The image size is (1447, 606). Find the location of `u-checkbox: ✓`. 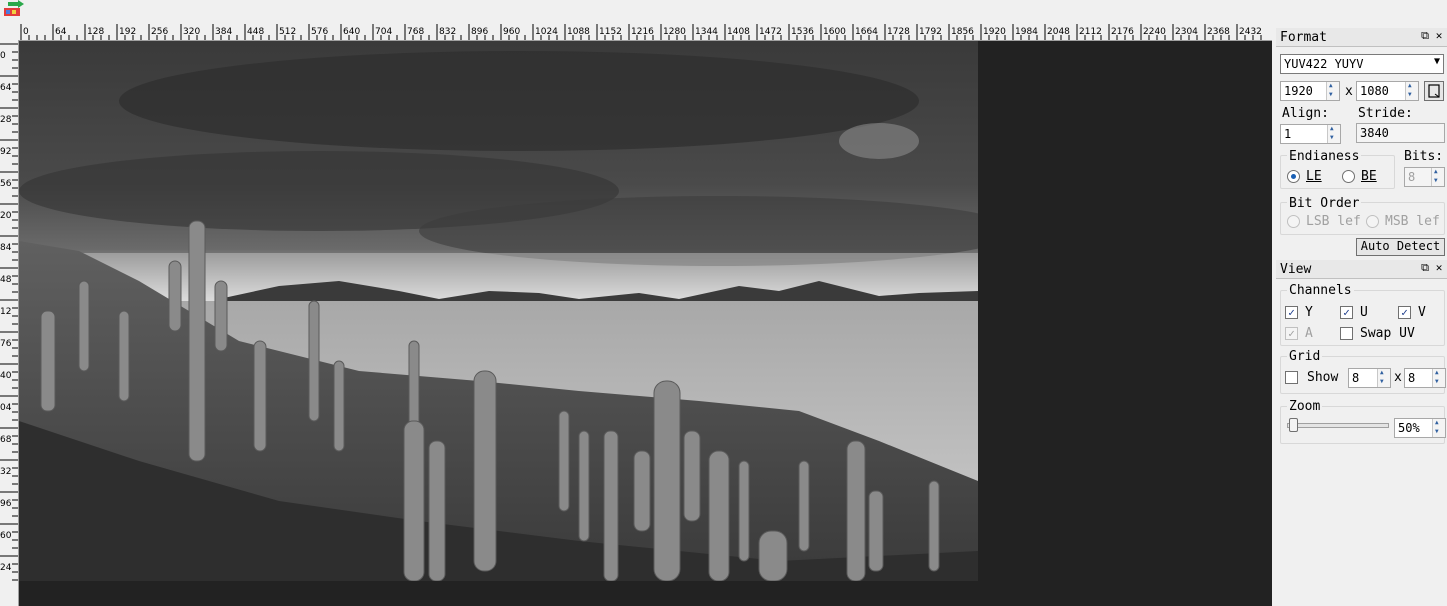

u-checkbox: ✓ is located at coordinates (1346, 312).